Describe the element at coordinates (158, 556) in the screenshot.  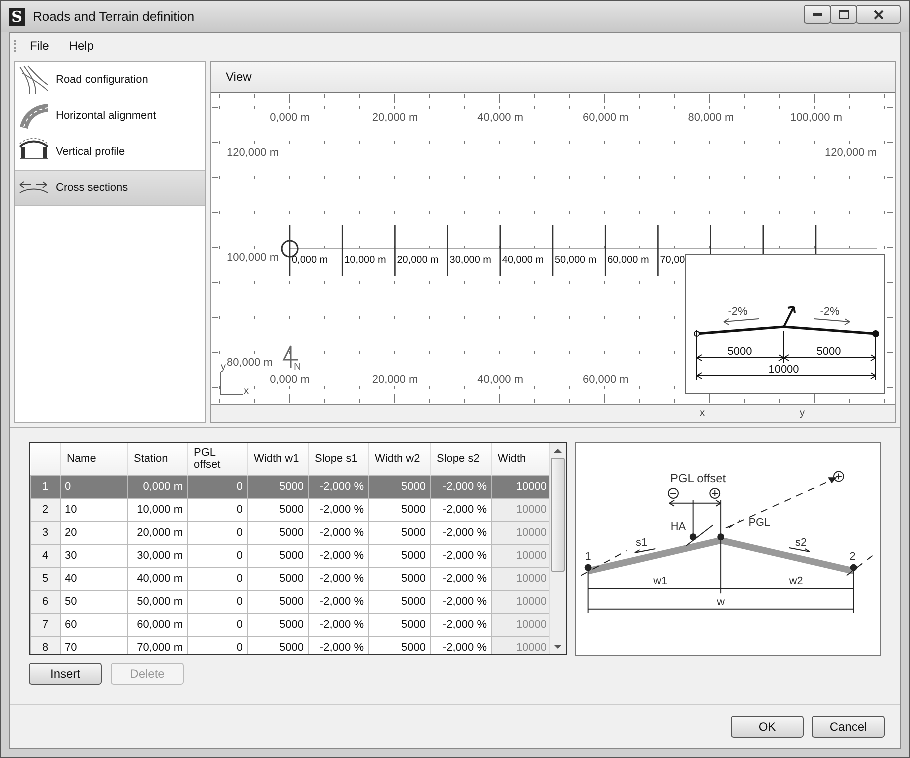
I see `table-cell: 30,000 m` at that location.